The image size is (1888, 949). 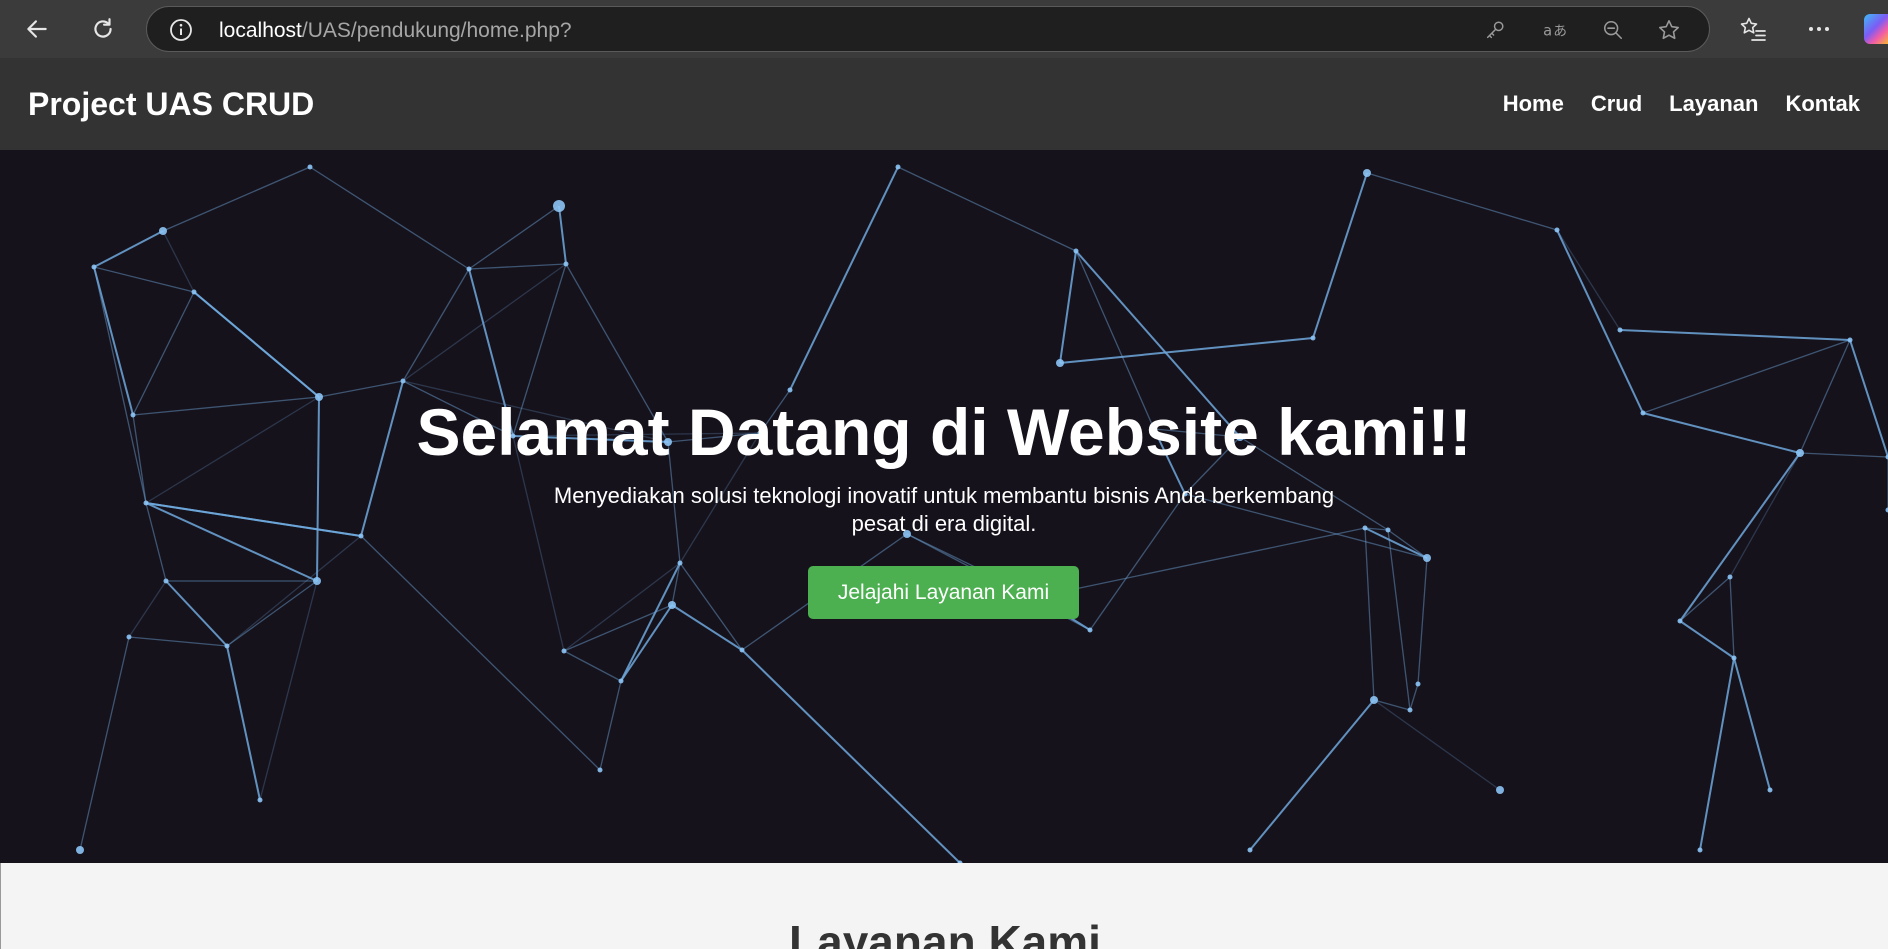 I want to click on services-title: Layanan Kami, so click(x=945, y=932).